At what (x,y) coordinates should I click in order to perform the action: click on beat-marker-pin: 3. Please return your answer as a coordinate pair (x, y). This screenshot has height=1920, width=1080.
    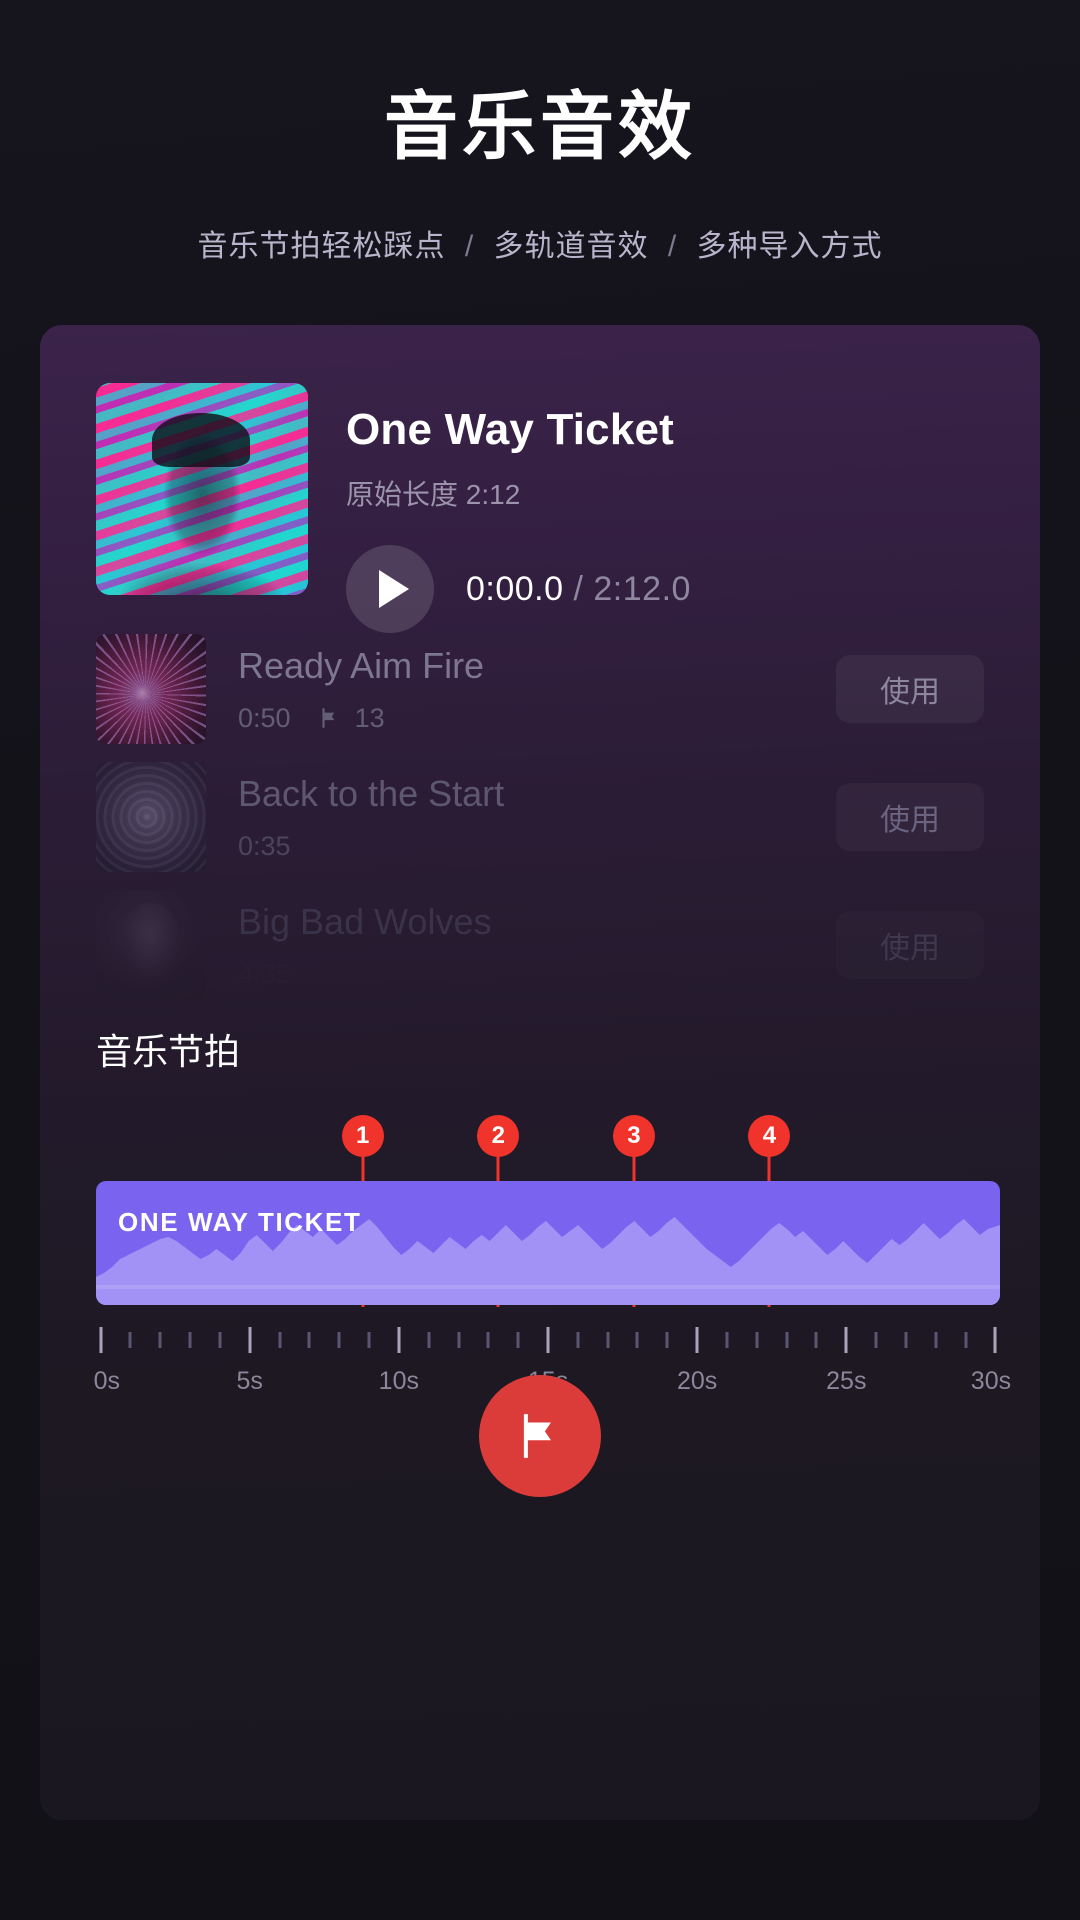
    Looking at the image, I should click on (633, 1136).